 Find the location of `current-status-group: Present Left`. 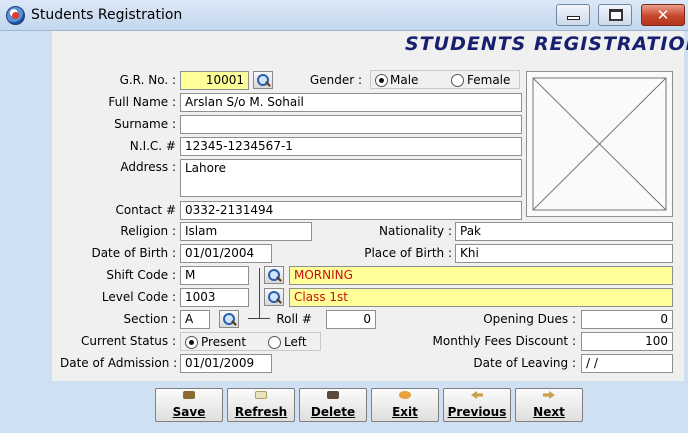

current-status-group: Present Left is located at coordinates (250, 341).